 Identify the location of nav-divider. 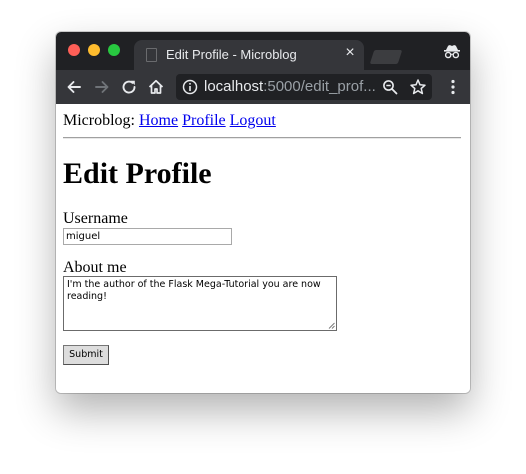
(262, 138).